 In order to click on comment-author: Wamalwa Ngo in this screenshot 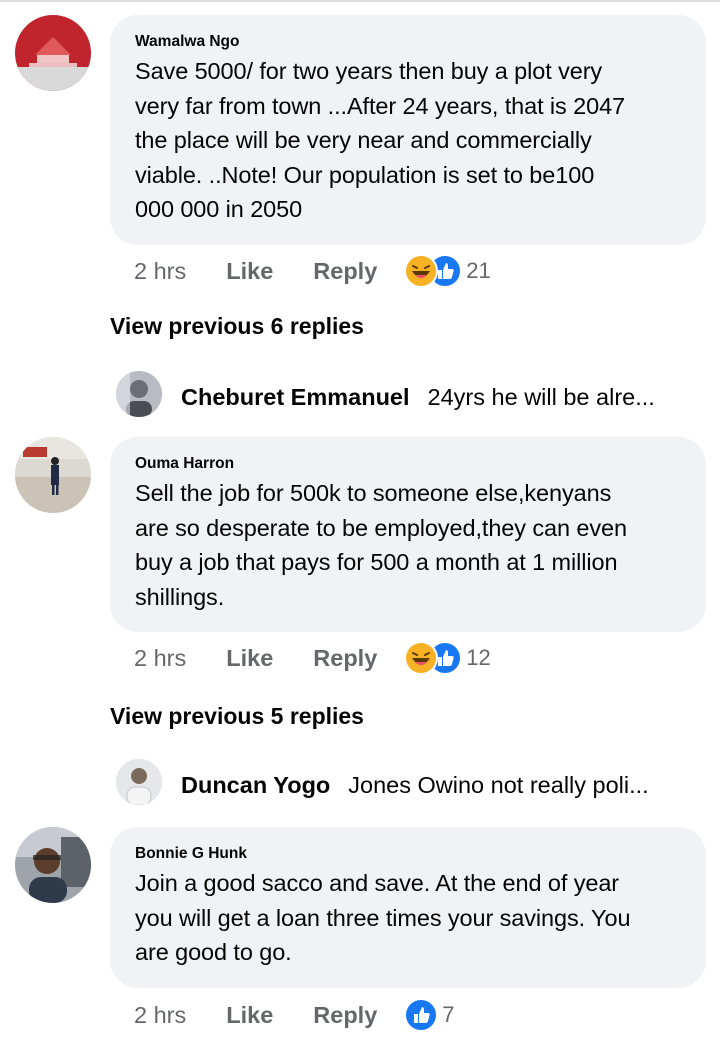, I will do `click(408, 42)`.